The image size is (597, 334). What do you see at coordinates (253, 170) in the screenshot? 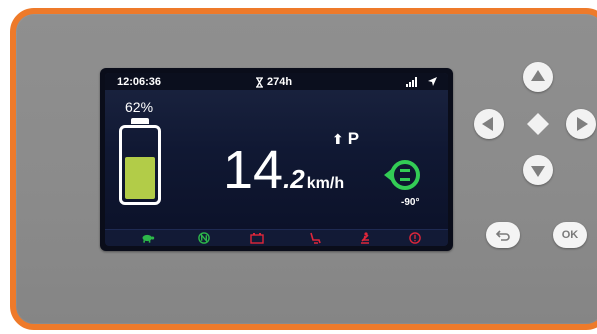
I see `speed-integer: 14` at bounding box center [253, 170].